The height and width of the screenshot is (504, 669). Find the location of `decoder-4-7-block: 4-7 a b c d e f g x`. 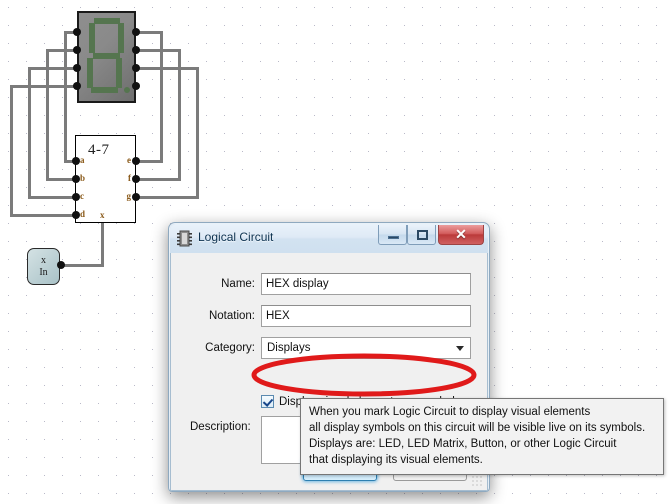

decoder-4-7-block: 4-7 a b c d e f g x is located at coordinates (105, 179).